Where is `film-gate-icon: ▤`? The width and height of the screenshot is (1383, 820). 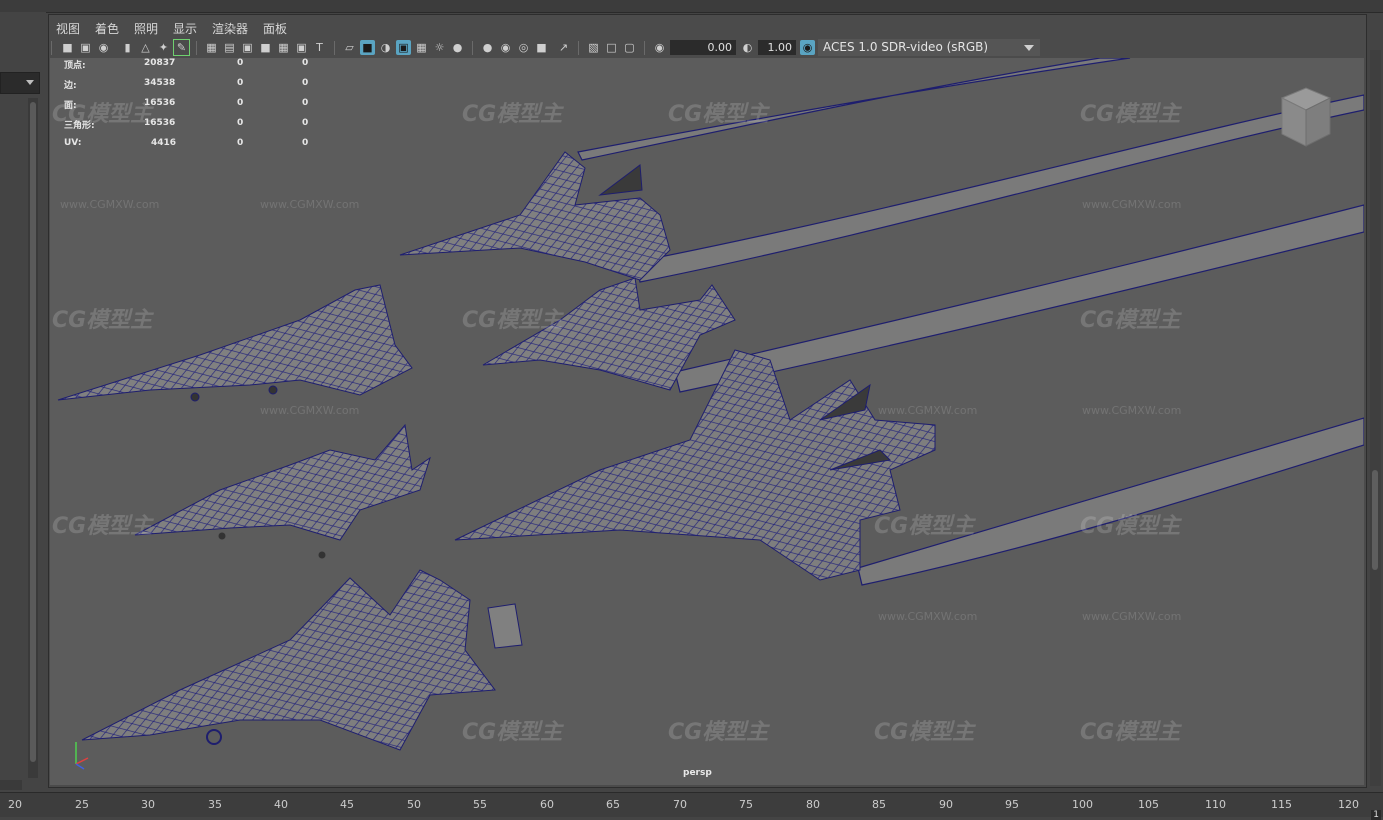 film-gate-icon: ▤ is located at coordinates (229, 47).